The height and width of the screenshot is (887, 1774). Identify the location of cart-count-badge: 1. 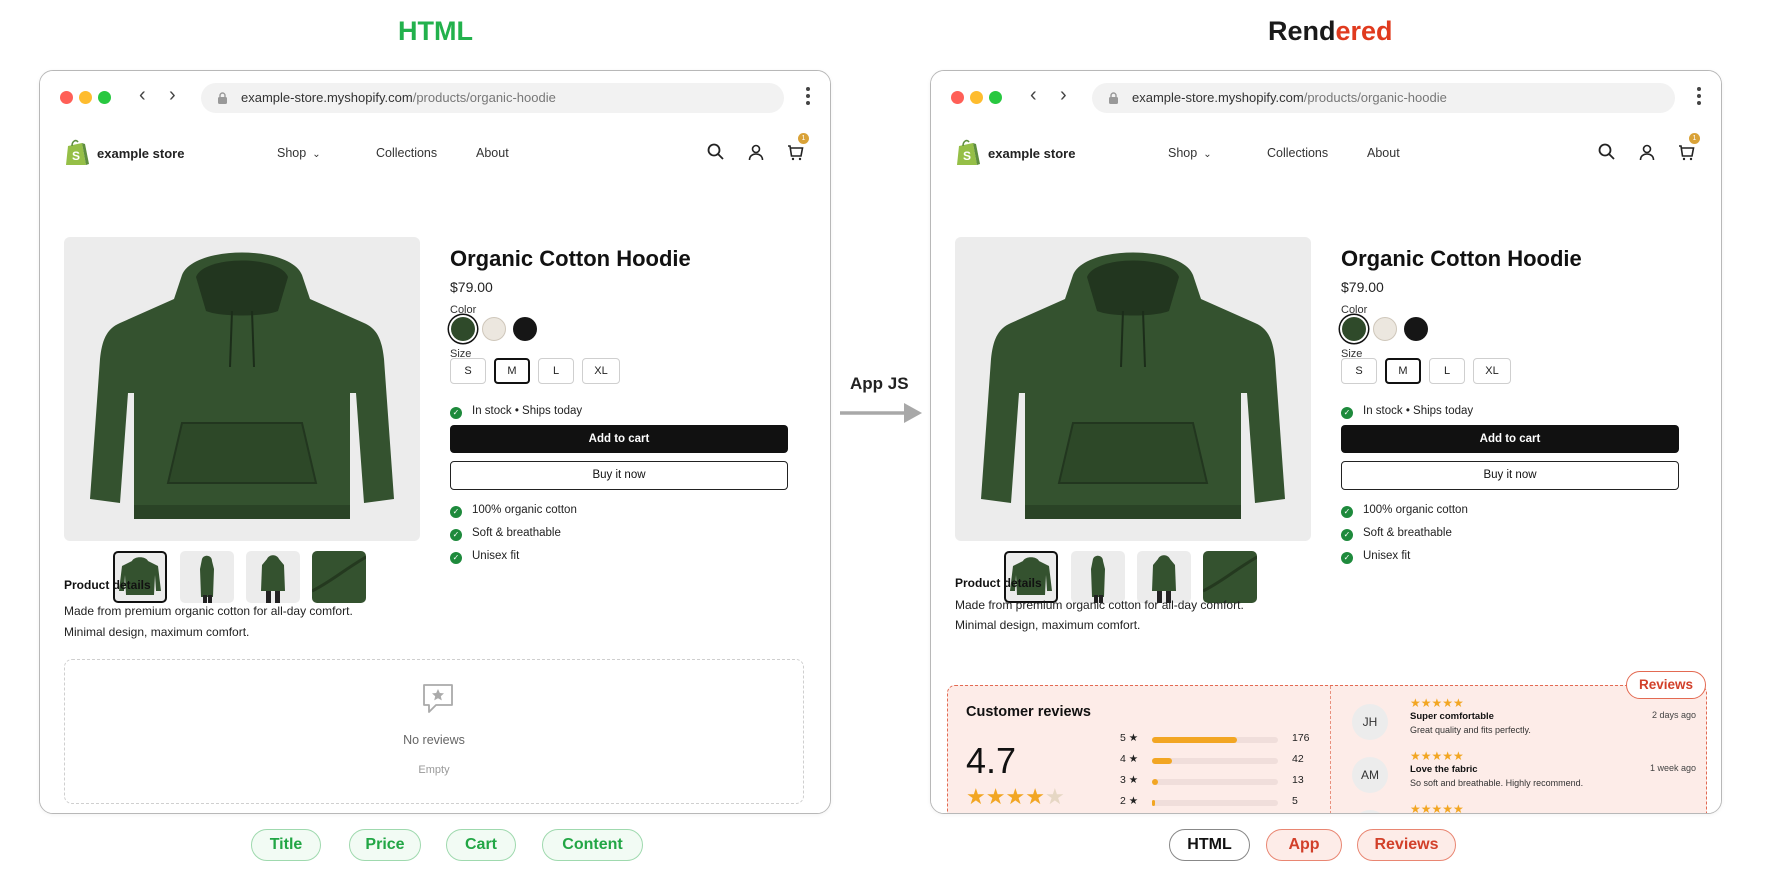
(1694, 138).